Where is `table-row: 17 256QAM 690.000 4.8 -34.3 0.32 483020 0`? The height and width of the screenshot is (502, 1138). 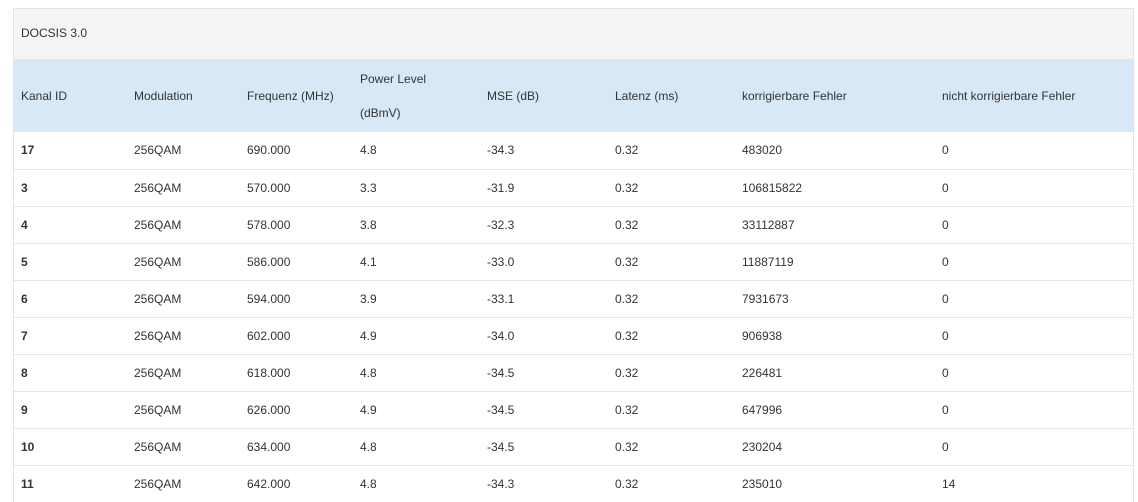
table-row: 17 256QAM 690.000 4.8 -34.3 0.32 483020 0 is located at coordinates (573, 150).